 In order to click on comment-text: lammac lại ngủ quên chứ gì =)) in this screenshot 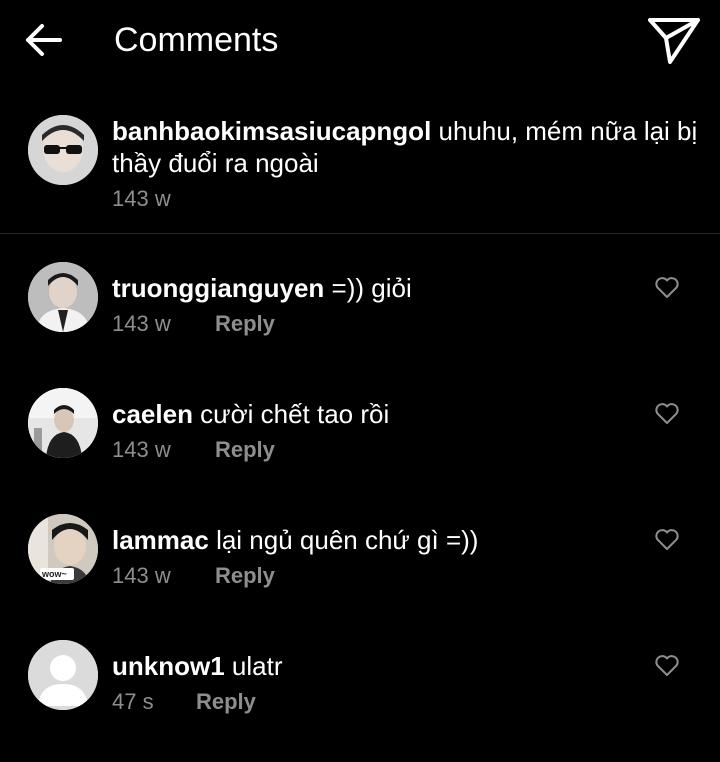, I will do `click(376, 540)`.